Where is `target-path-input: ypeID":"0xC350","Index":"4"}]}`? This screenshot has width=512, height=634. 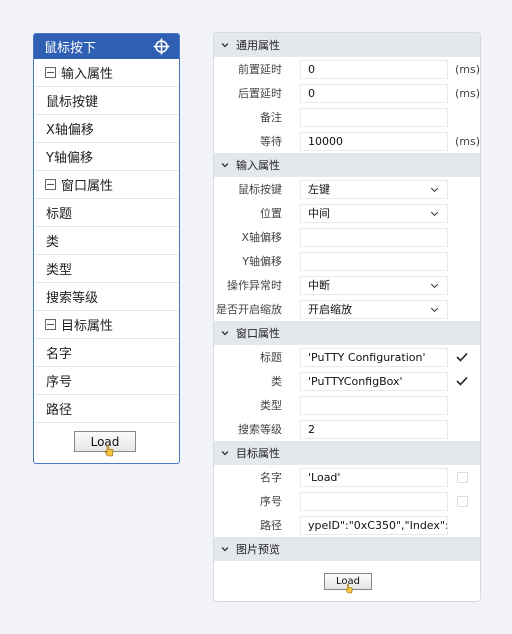
target-path-input: ypeID":"0xC350","Index":"4"}]} is located at coordinates (374, 525).